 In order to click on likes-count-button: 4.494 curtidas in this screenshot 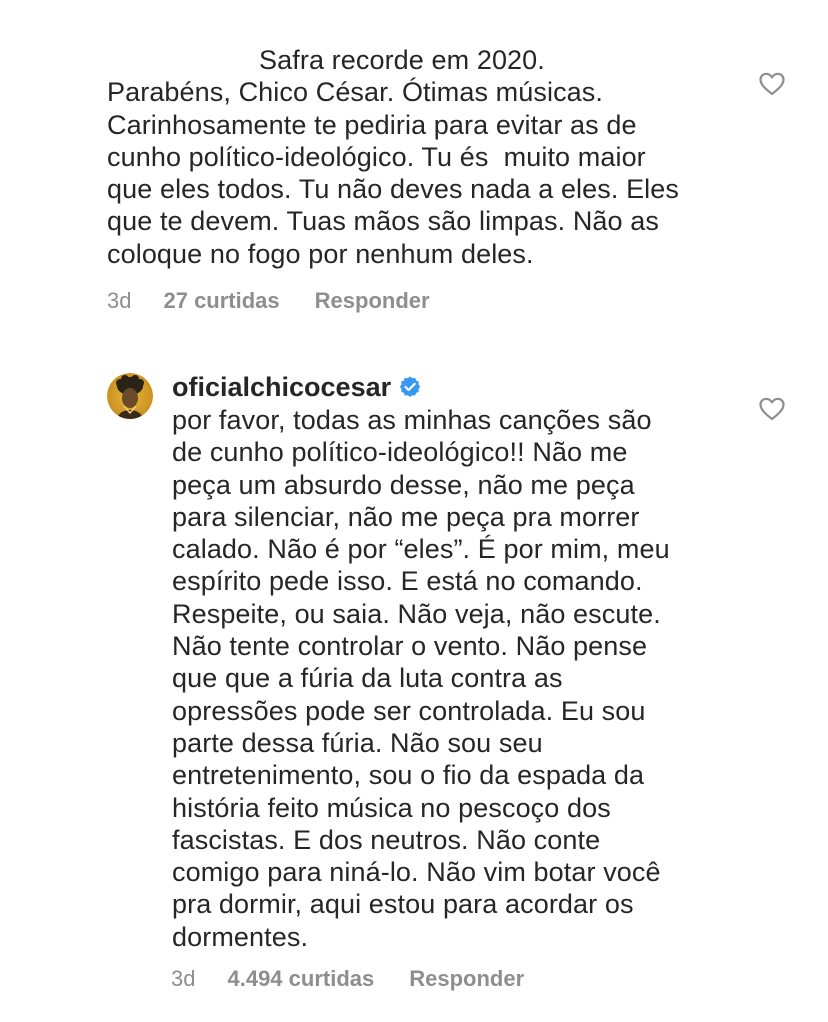, I will do `click(300, 979)`.